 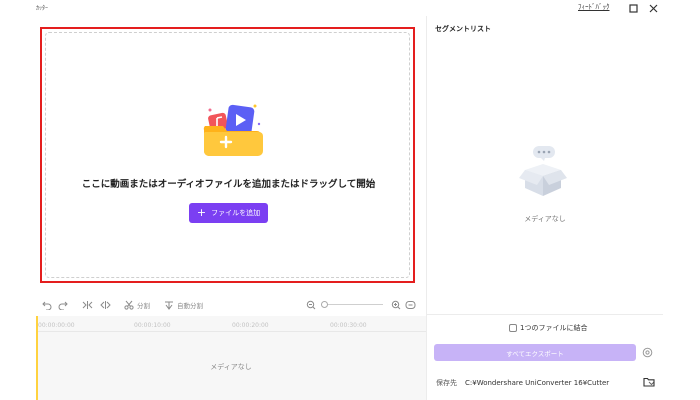 What do you see at coordinates (63, 305) in the screenshot?
I see `redo-icon` at bounding box center [63, 305].